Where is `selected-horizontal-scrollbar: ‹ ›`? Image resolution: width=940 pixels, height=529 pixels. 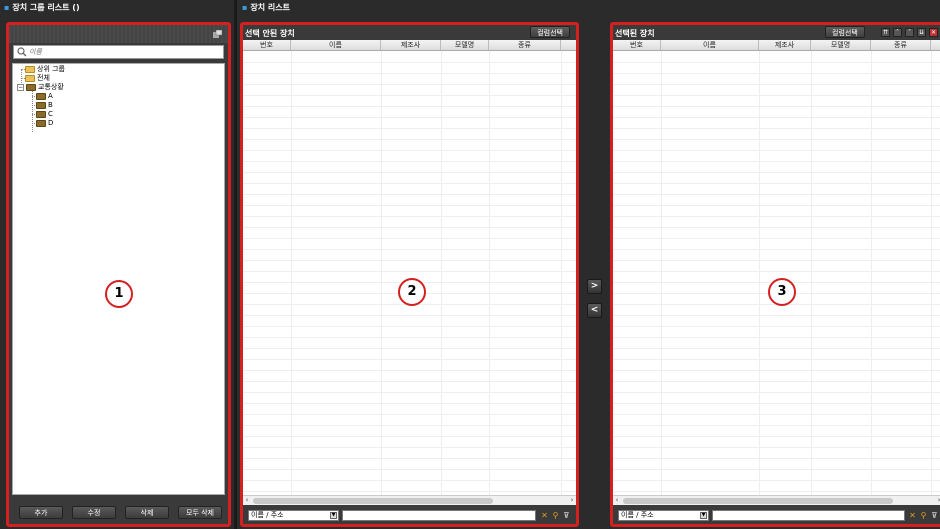
selected-horizontal-scrollbar: ‹ › is located at coordinates (776, 500).